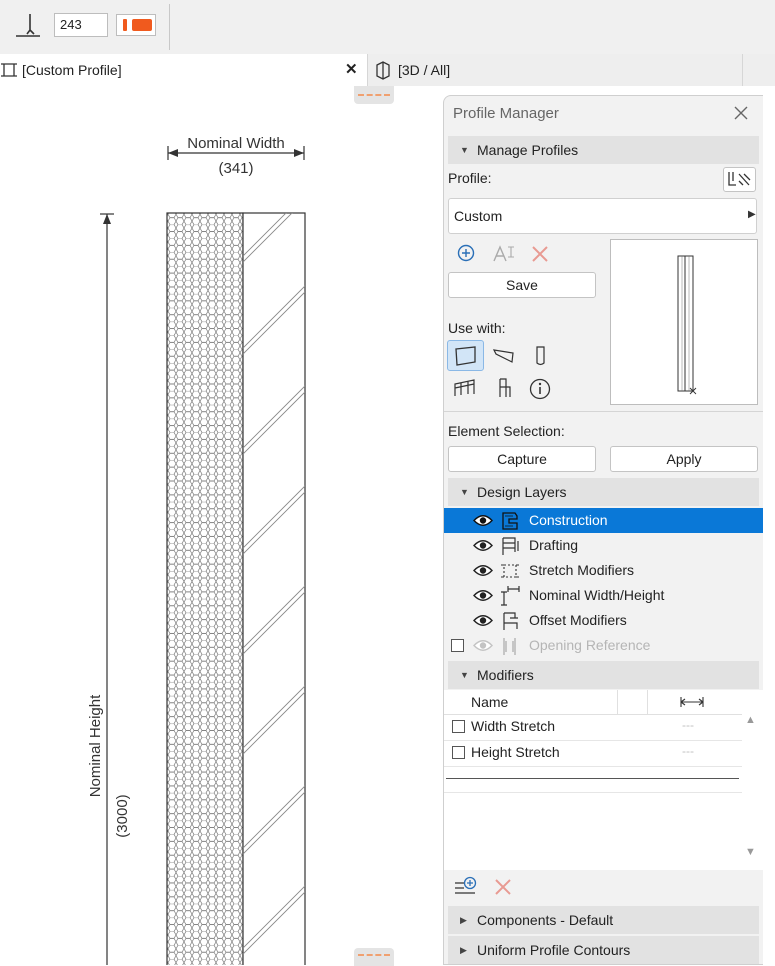 This screenshot has width=775, height=966. I want to click on uniform-profile-contours-section: ▶ Uniform Profile Contours, so click(603, 950).